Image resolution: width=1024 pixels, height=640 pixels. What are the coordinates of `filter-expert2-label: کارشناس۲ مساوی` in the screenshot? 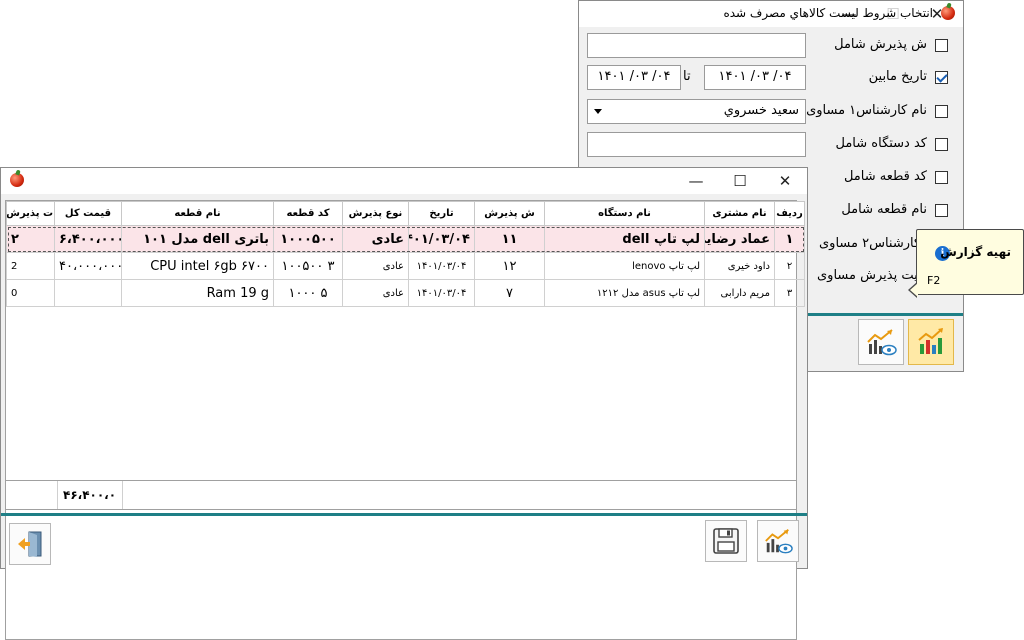 It's located at (870, 243).